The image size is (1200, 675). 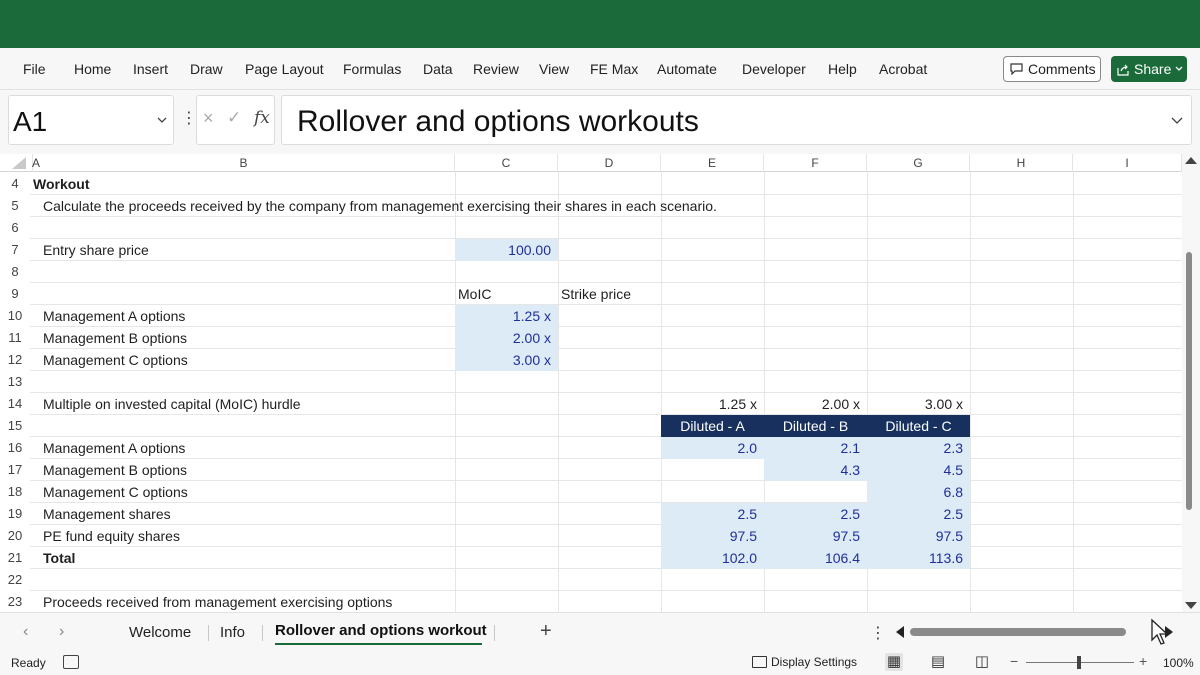 I want to click on cell-g21: 113.6, so click(x=918, y=558).